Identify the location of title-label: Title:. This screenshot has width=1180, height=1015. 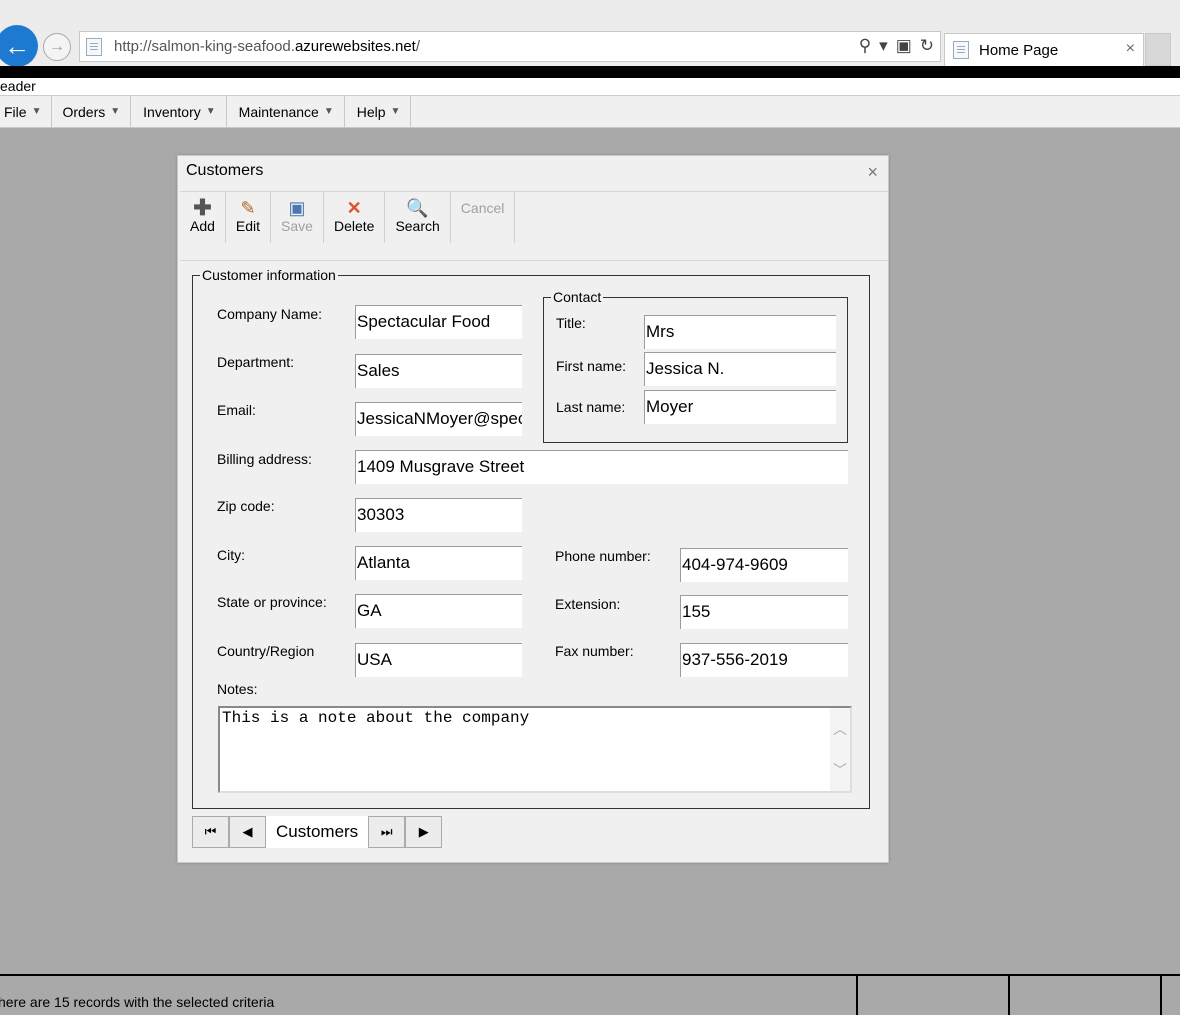
(571, 323).